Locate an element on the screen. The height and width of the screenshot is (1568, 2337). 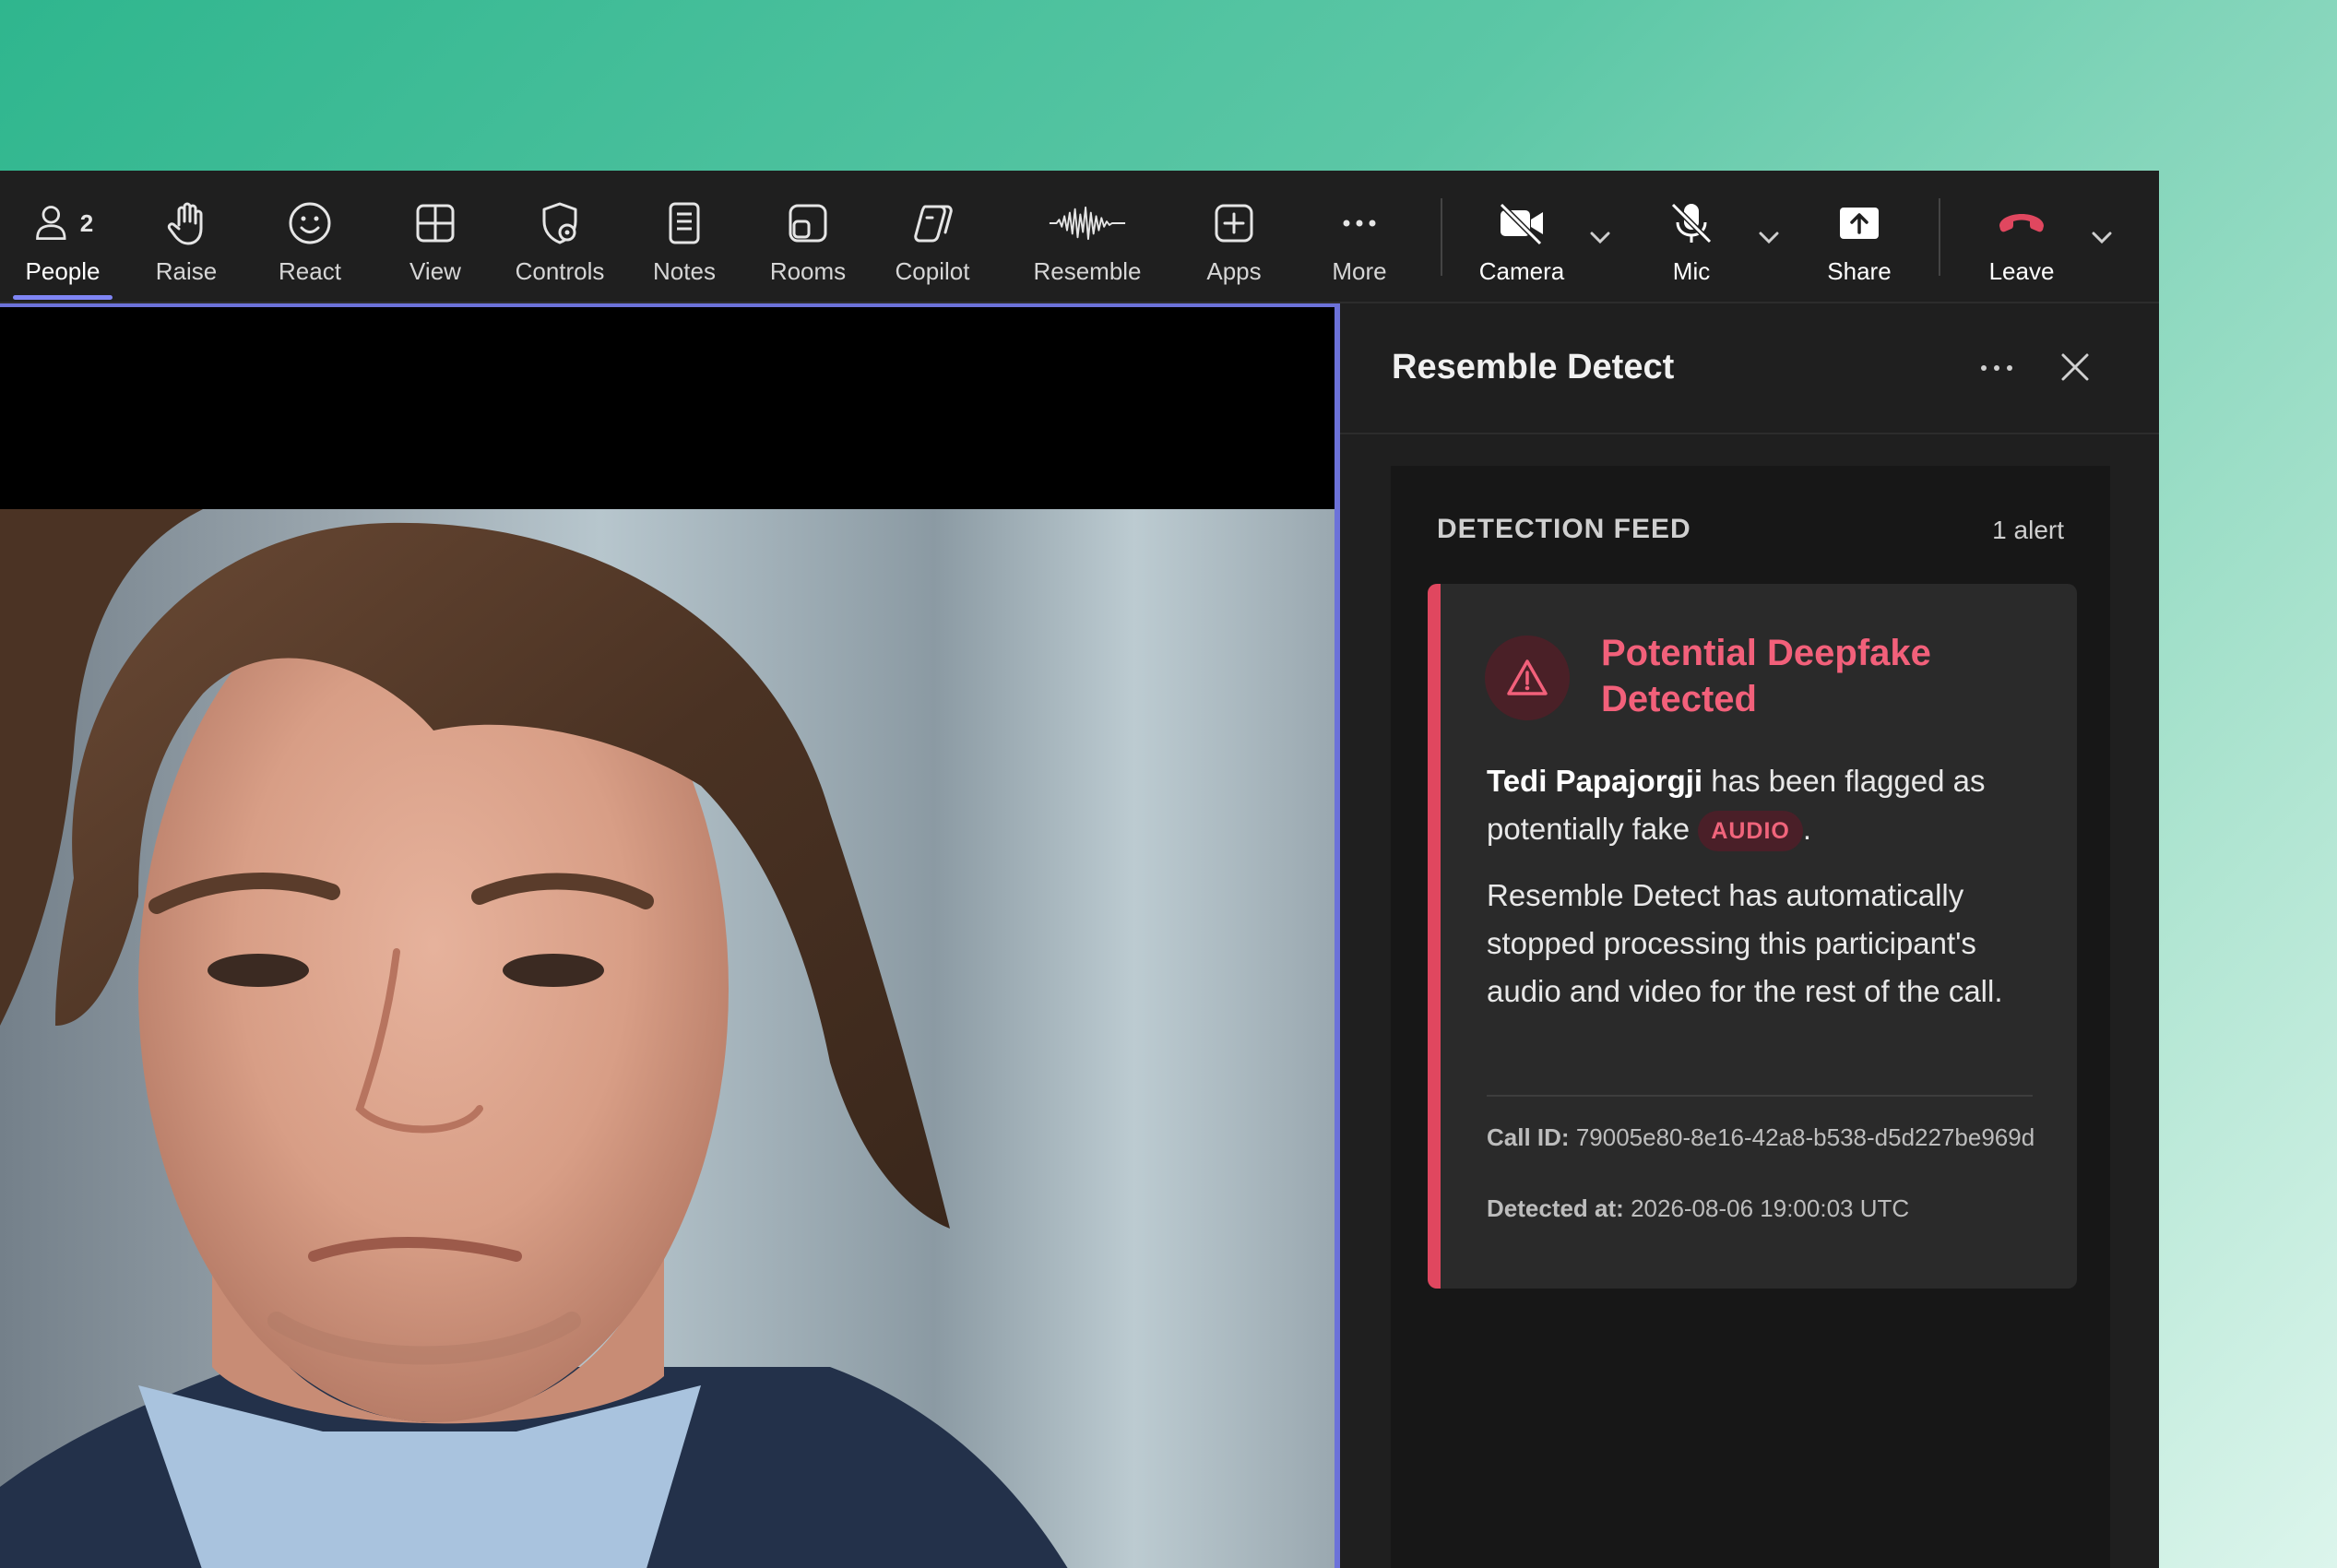
camera-off-icon is located at coordinates (1521, 224).